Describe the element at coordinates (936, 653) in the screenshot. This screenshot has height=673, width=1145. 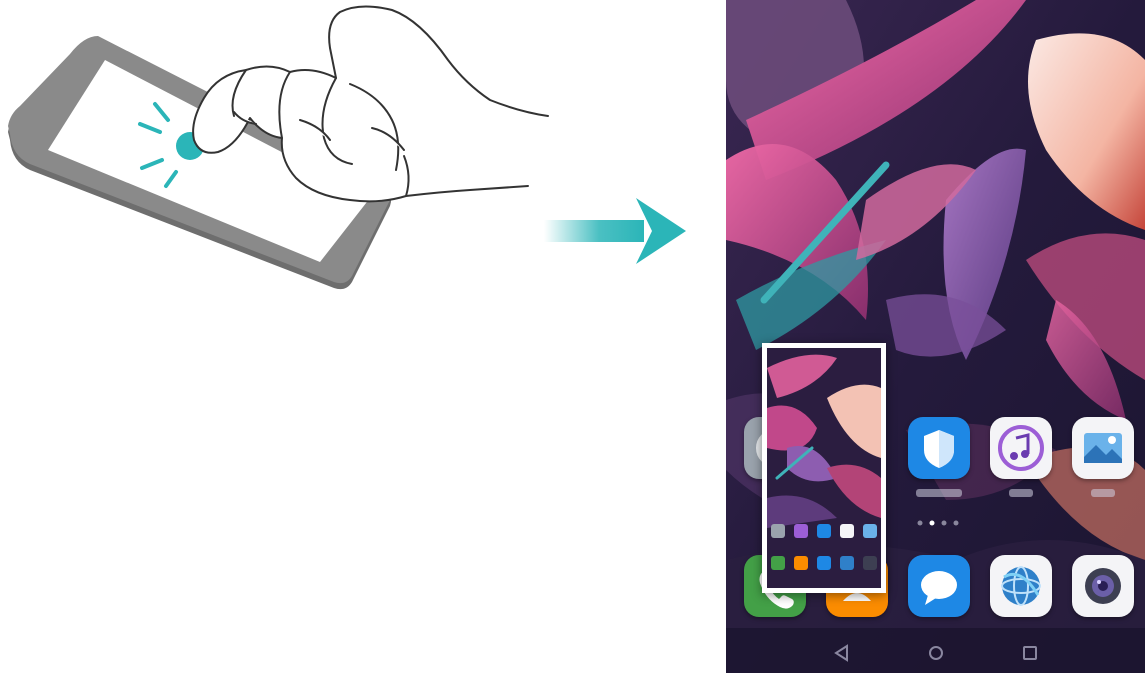
I see `home-icon` at that location.